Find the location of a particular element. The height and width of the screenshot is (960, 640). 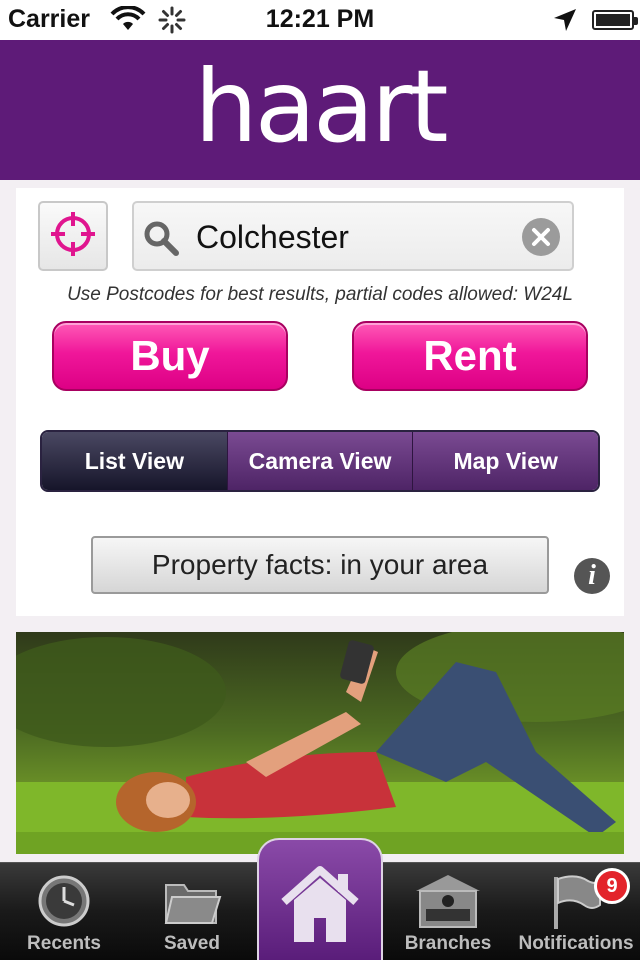

tab-home is located at coordinates (320, 899).